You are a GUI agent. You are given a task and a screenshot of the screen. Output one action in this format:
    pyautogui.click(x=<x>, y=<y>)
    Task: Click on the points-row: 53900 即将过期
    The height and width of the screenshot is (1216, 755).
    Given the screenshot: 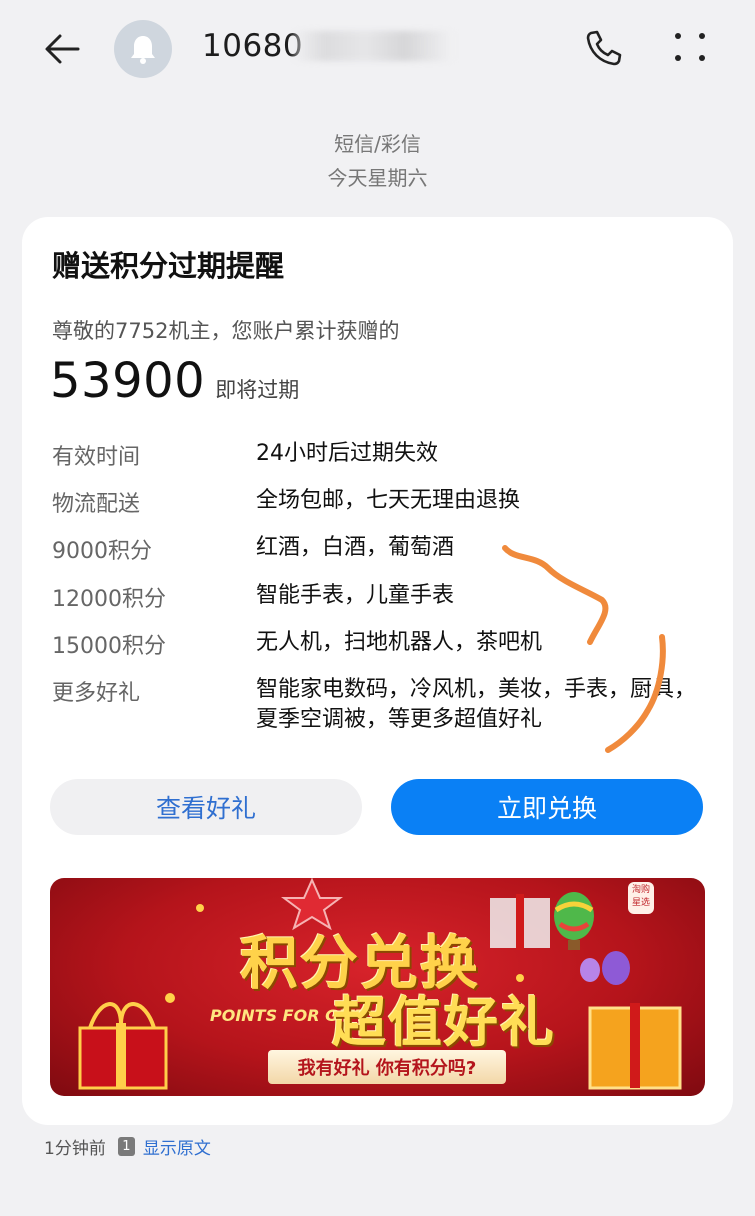 What is the action you would take?
    pyautogui.click(x=174, y=381)
    